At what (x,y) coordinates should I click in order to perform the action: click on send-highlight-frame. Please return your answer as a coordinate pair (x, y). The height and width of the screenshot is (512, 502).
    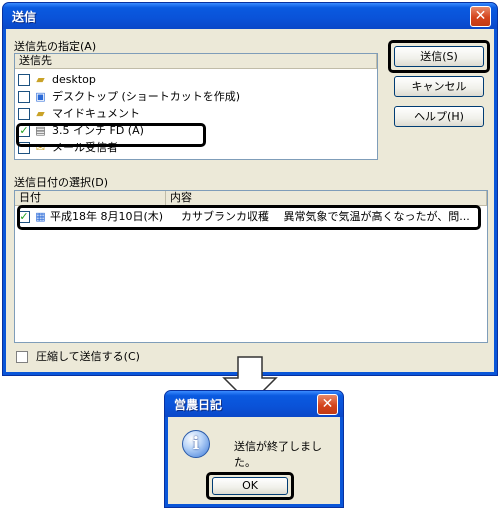
    Looking at the image, I should click on (439, 56).